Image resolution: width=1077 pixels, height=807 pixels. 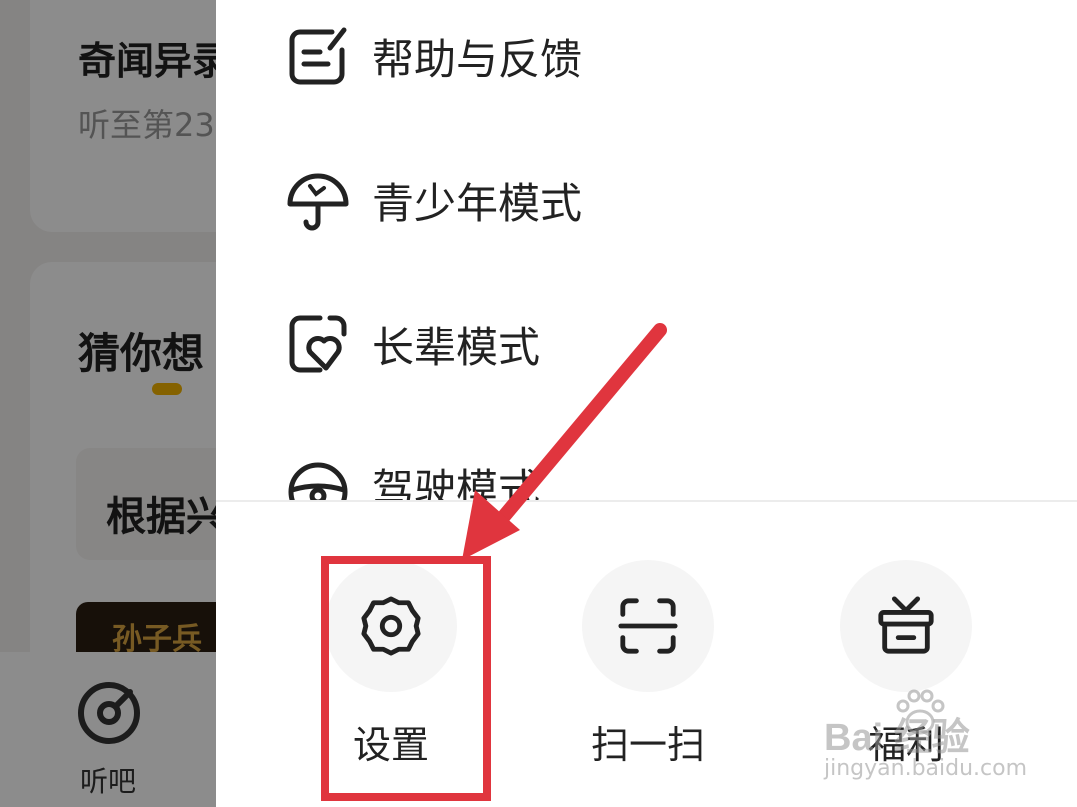 I want to click on heart-card-icon, so click(x=318, y=344).